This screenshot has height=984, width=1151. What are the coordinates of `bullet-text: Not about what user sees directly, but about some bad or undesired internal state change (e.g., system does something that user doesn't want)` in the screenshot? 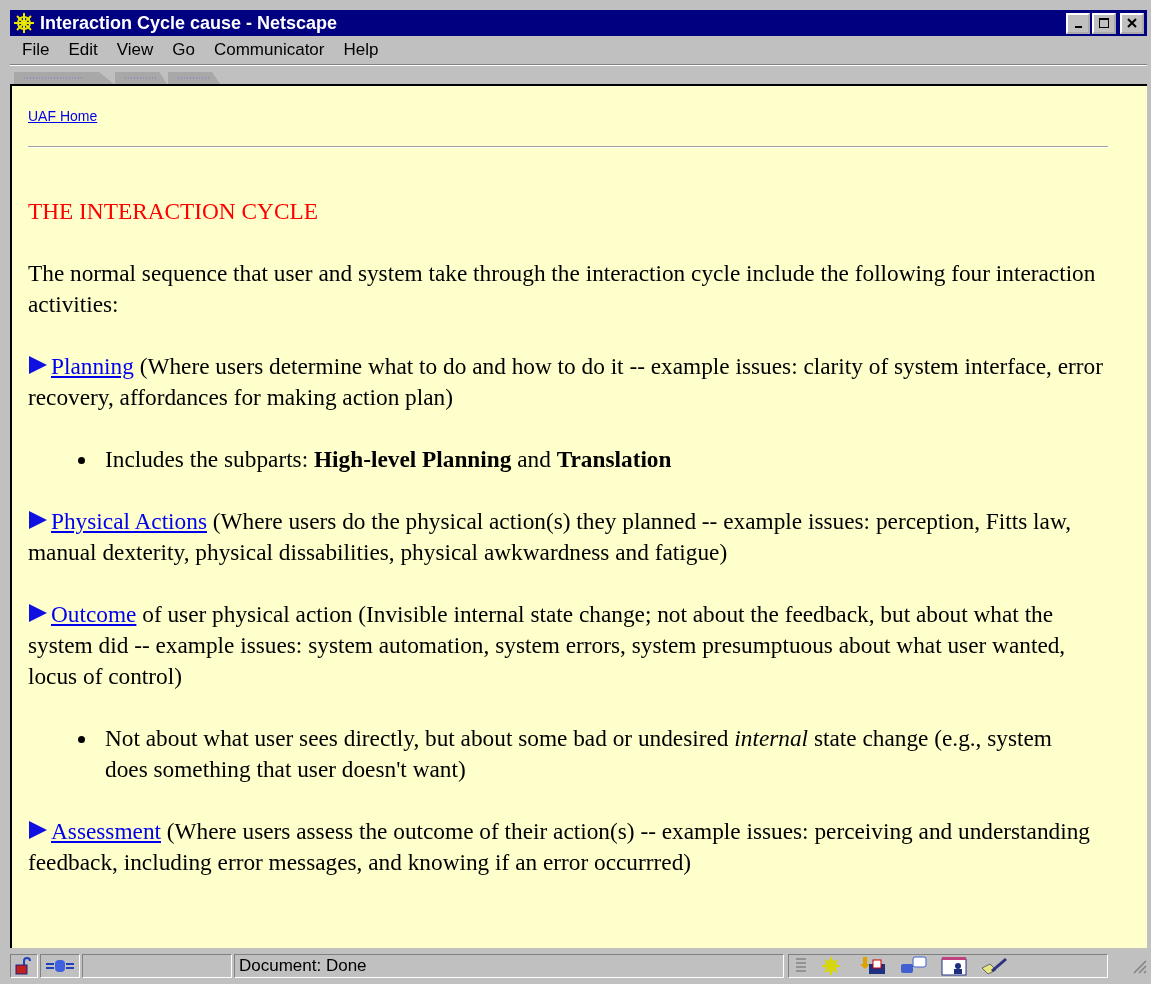 It's located at (579, 754).